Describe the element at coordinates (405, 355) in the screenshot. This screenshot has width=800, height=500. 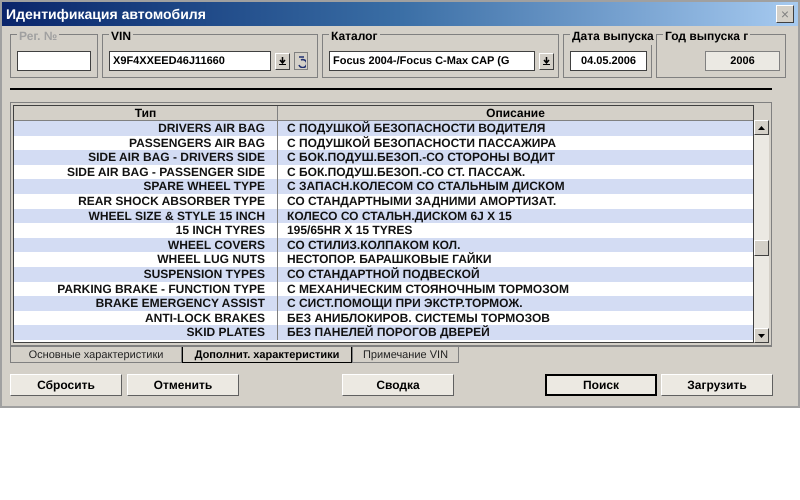
I see `tab: Примечание VIN` at that location.